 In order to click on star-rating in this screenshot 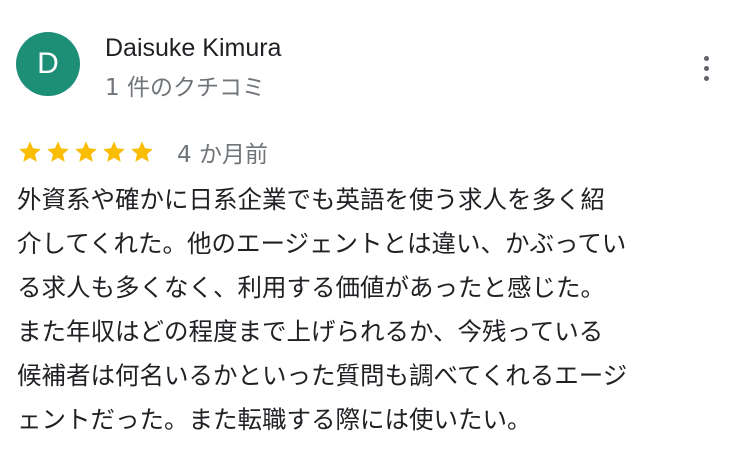, I will do `click(86, 152)`.